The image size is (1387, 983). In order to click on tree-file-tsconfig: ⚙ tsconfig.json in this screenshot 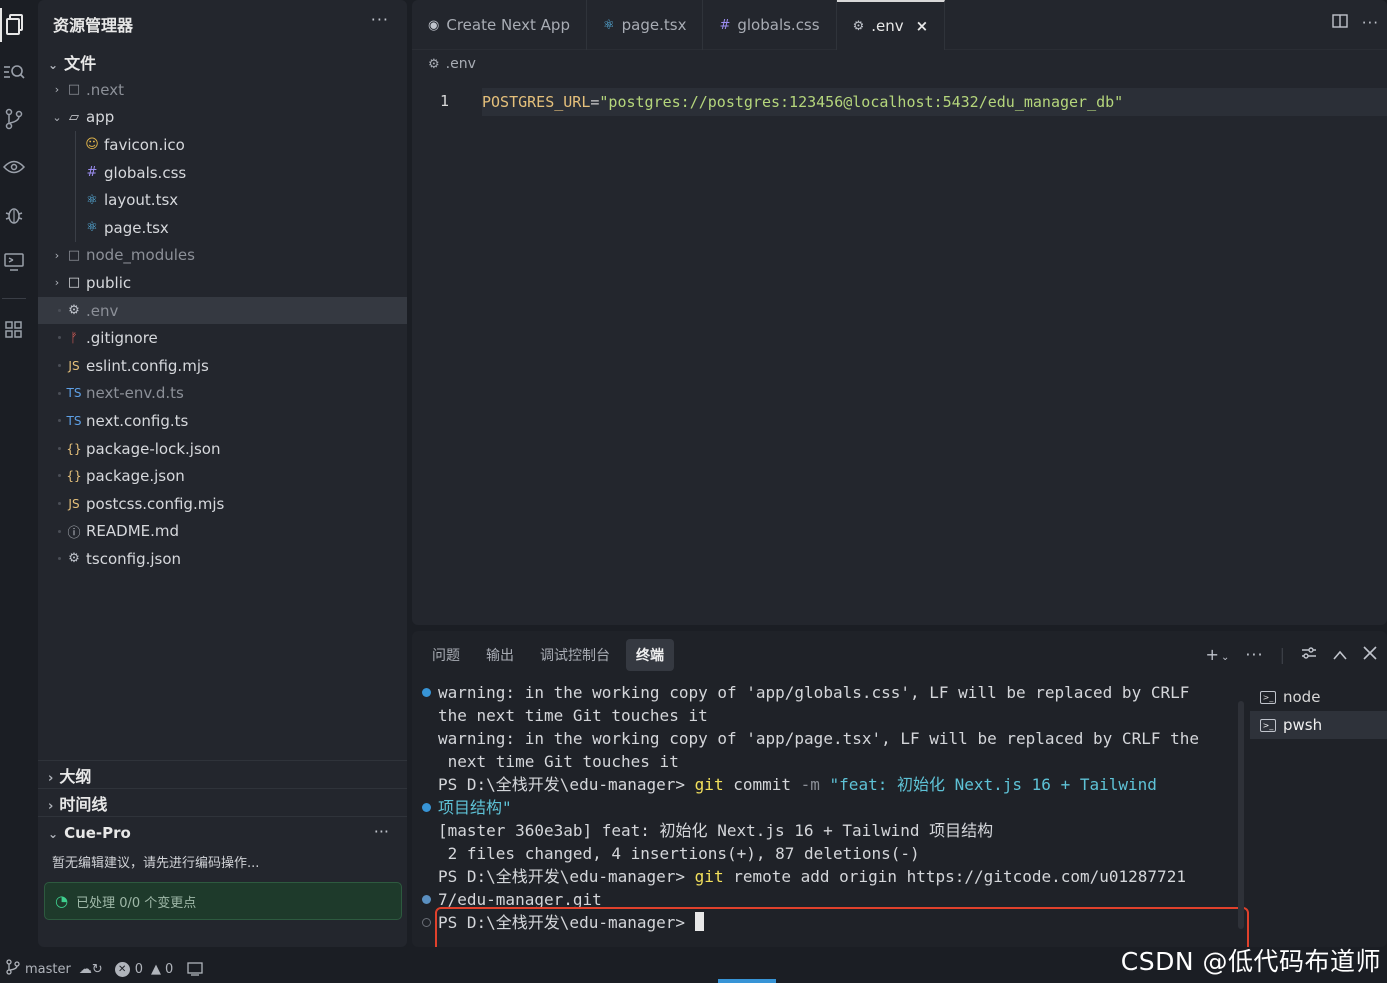, I will do `click(222, 559)`.